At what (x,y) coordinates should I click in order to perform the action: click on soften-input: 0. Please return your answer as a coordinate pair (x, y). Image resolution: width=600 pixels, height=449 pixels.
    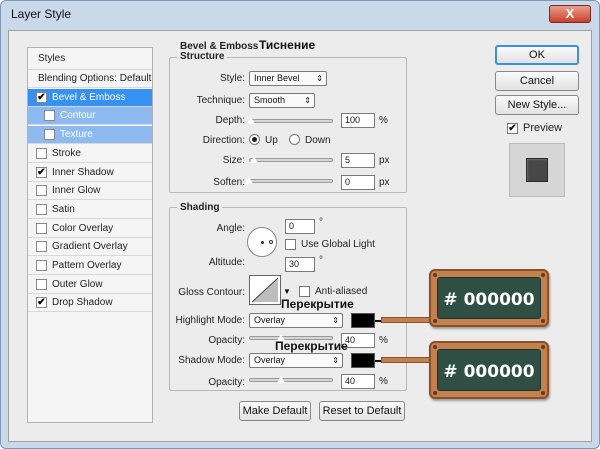
    Looking at the image, I should click on (358, 182).